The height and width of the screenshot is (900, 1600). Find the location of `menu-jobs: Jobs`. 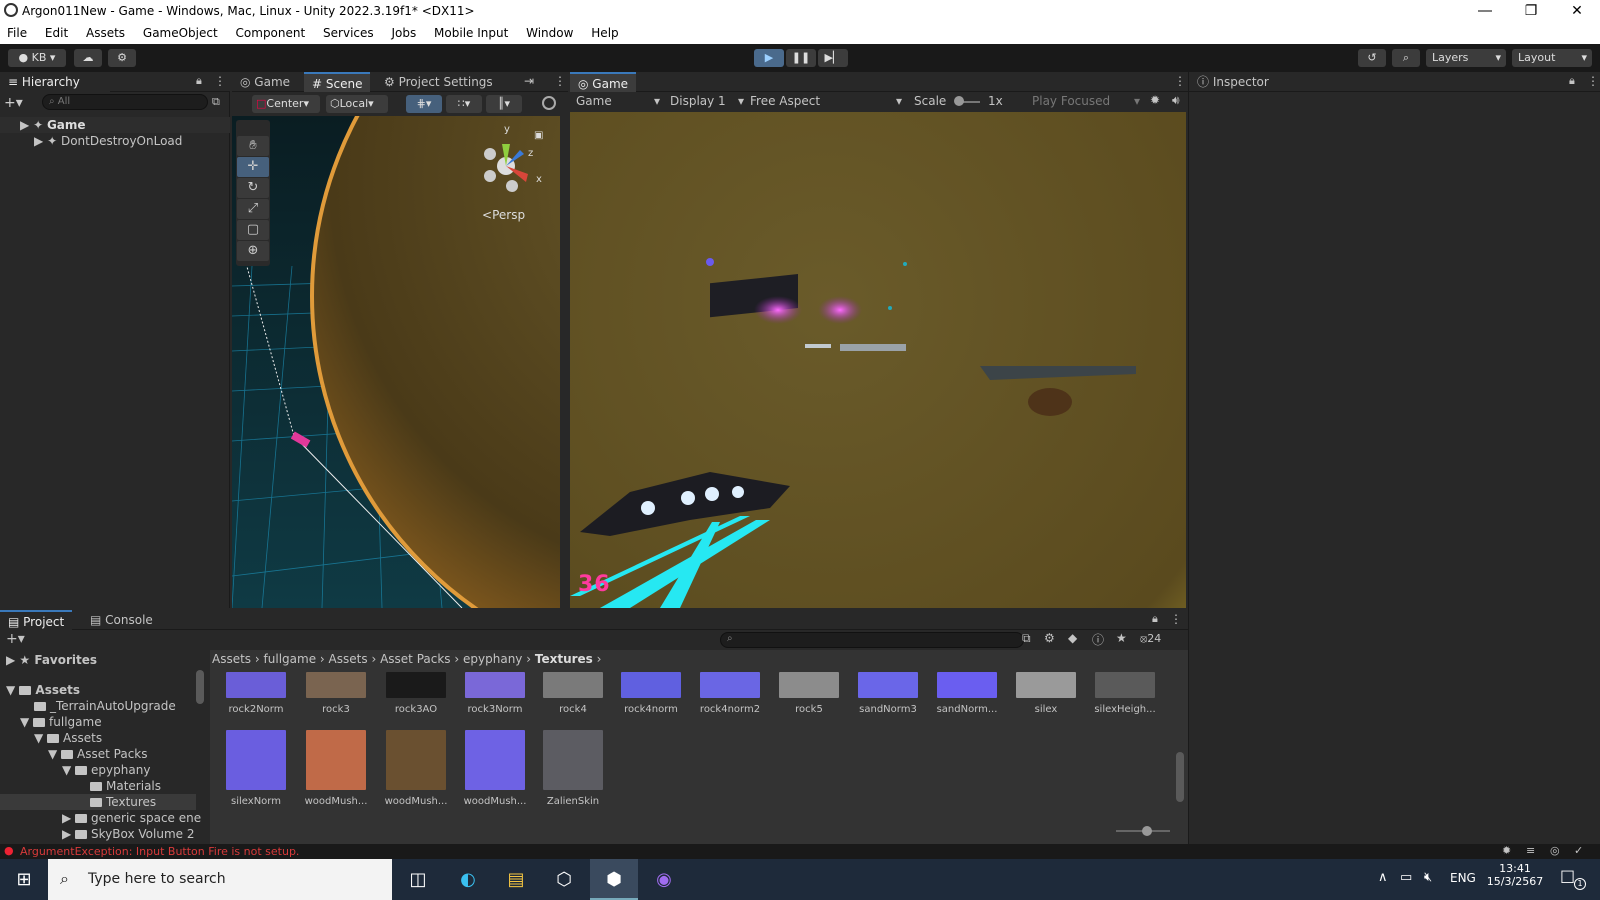

menu-jobs: Jobs is located at coordinates (403, 32).